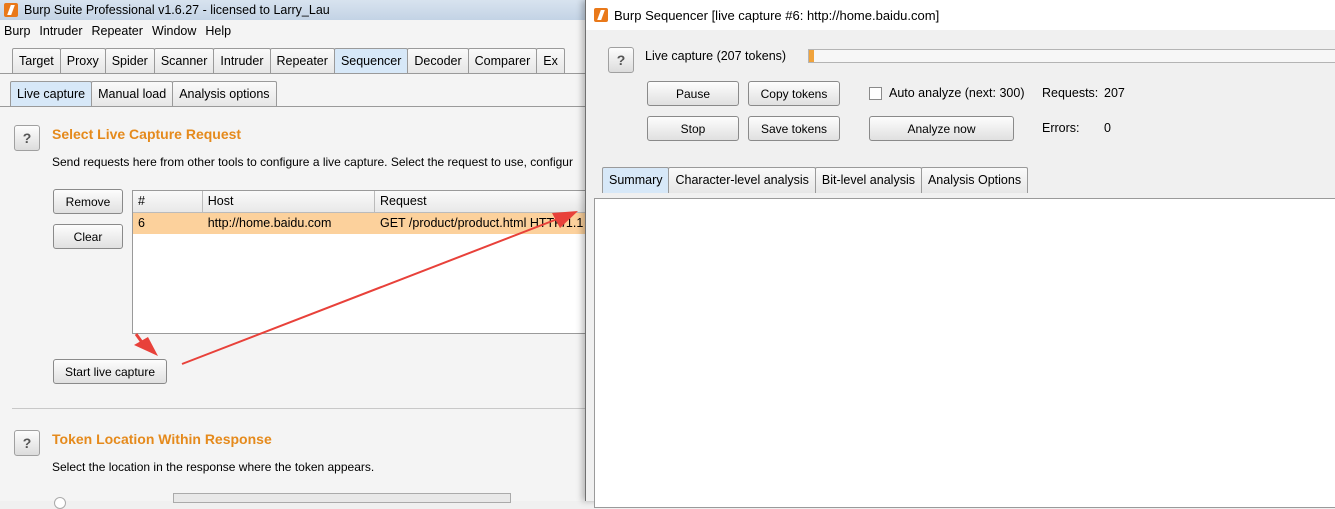  I want to click on section-divider, so click(306, 408).